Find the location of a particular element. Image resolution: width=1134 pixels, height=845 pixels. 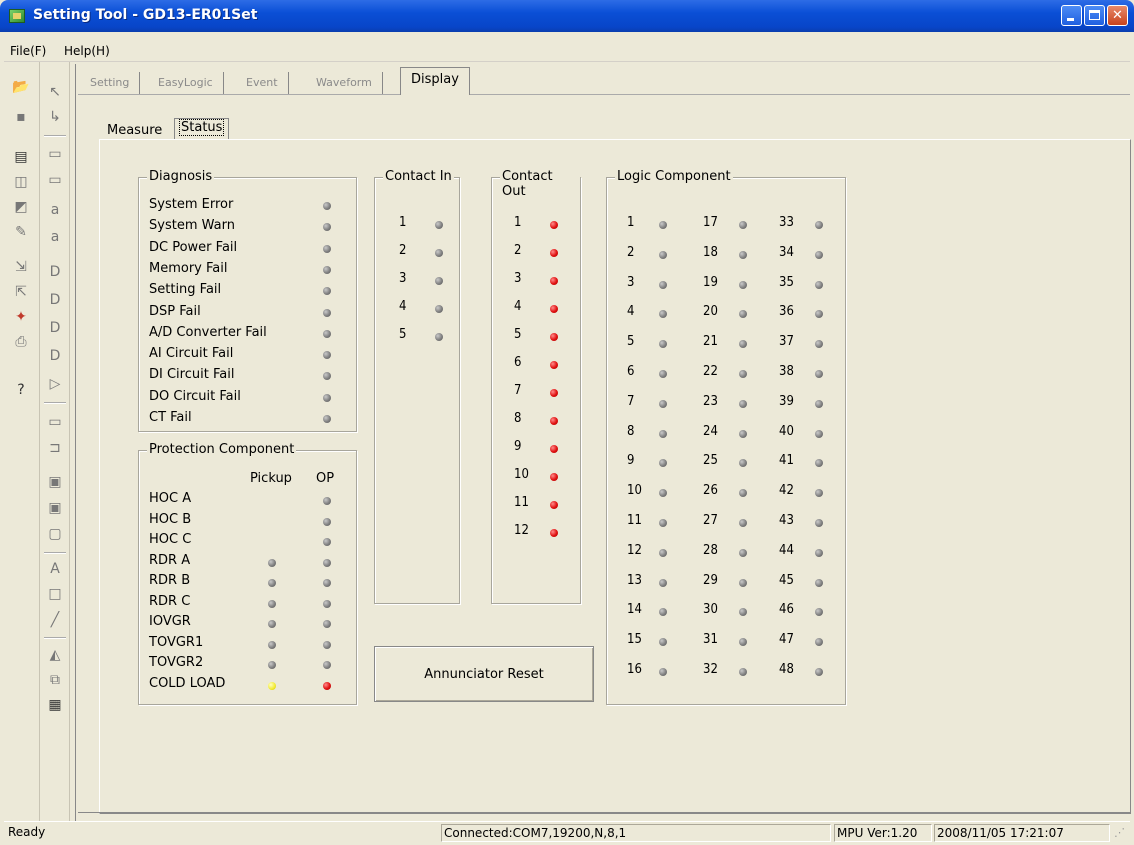

tool-icon: ◩ is located at coordinates (21, 207).